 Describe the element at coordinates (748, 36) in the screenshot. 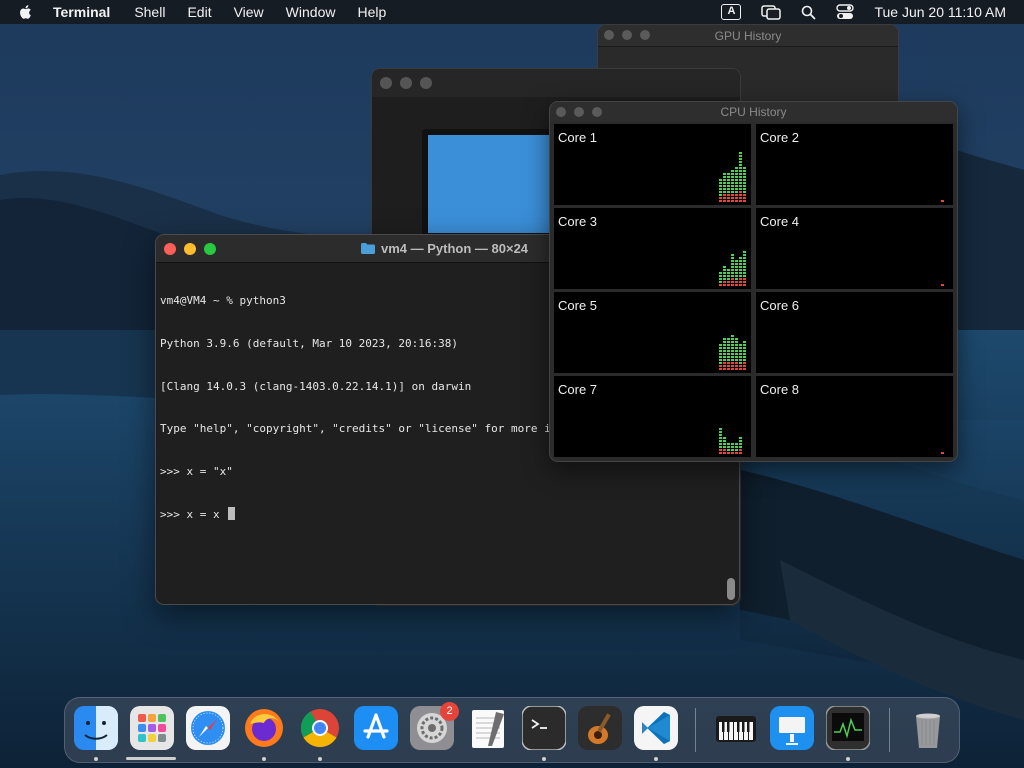

I see `gpu-history-titlebar: GPU History` at that location.